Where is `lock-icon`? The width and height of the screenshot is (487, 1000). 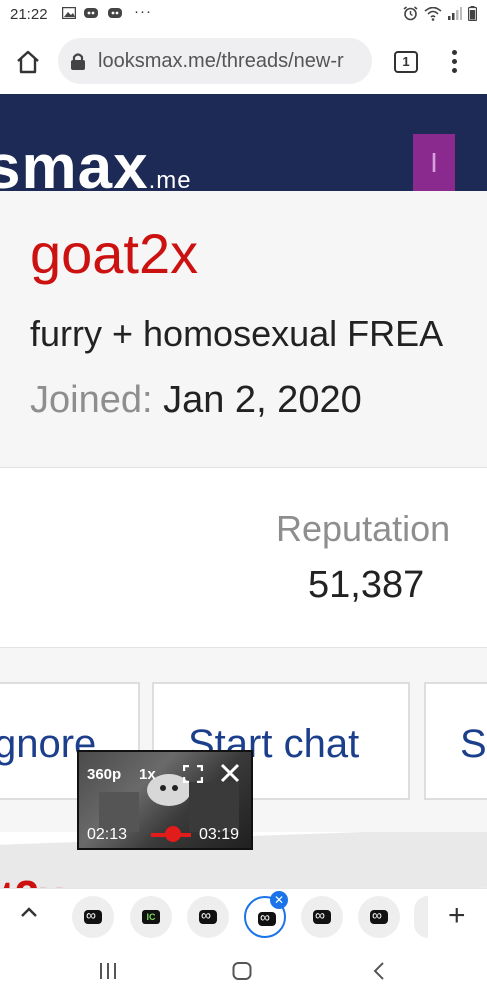 lock-icon is located at coordinates (78, 61).